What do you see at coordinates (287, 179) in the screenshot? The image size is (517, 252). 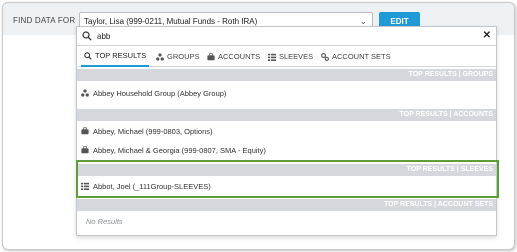 I see `sleeves-highlight-box` at bounding box center [287, 179].